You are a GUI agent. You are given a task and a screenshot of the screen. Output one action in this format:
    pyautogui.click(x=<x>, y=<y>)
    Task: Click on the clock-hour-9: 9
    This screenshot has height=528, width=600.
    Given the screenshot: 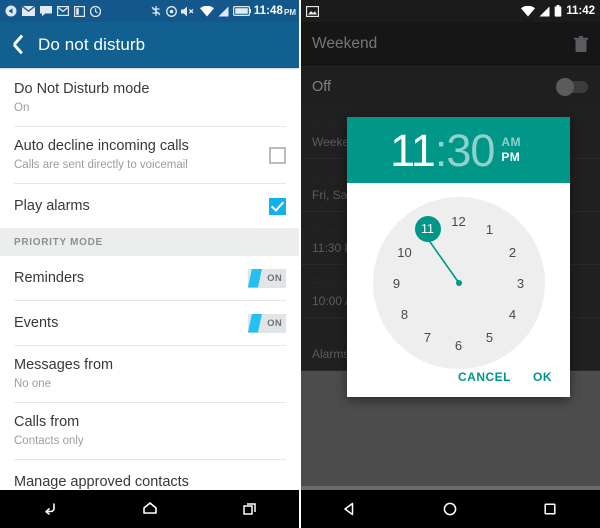 What is the action you would take?
    pyautogui.click(x=397, y=283)
    